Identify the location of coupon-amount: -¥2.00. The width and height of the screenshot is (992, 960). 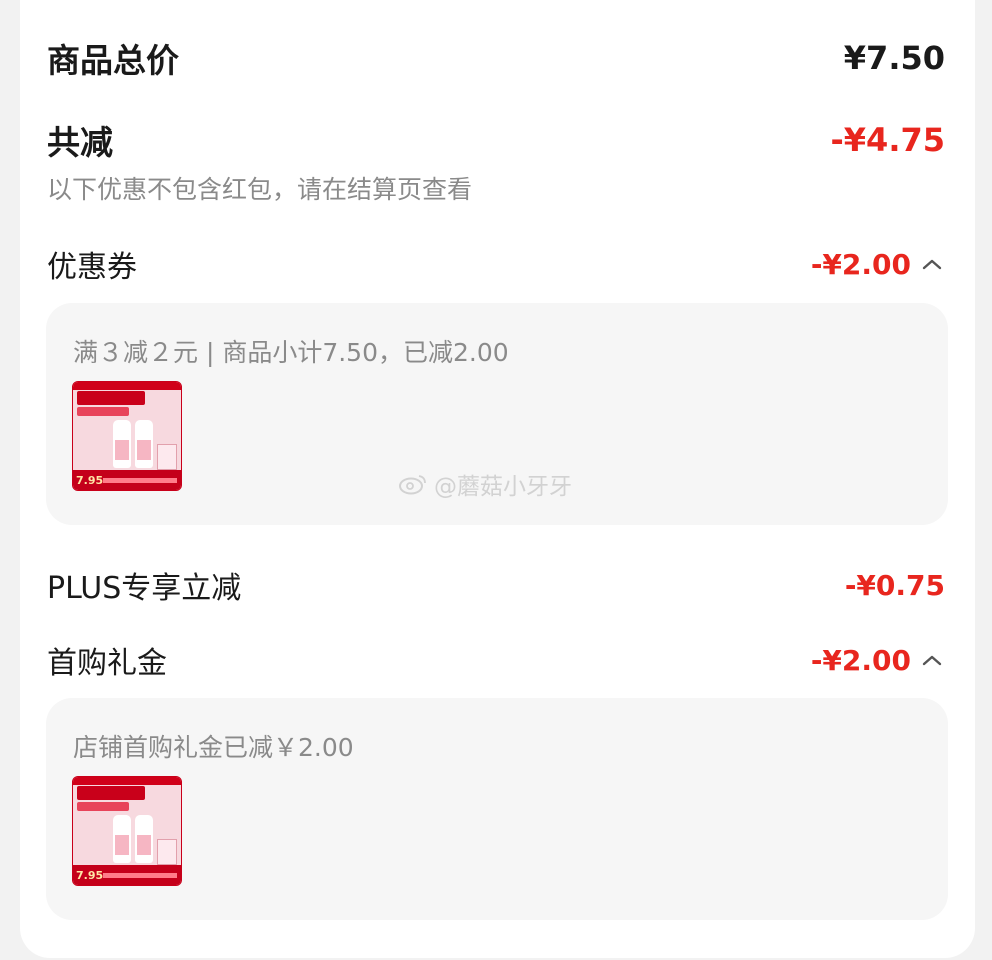
(878, 264).